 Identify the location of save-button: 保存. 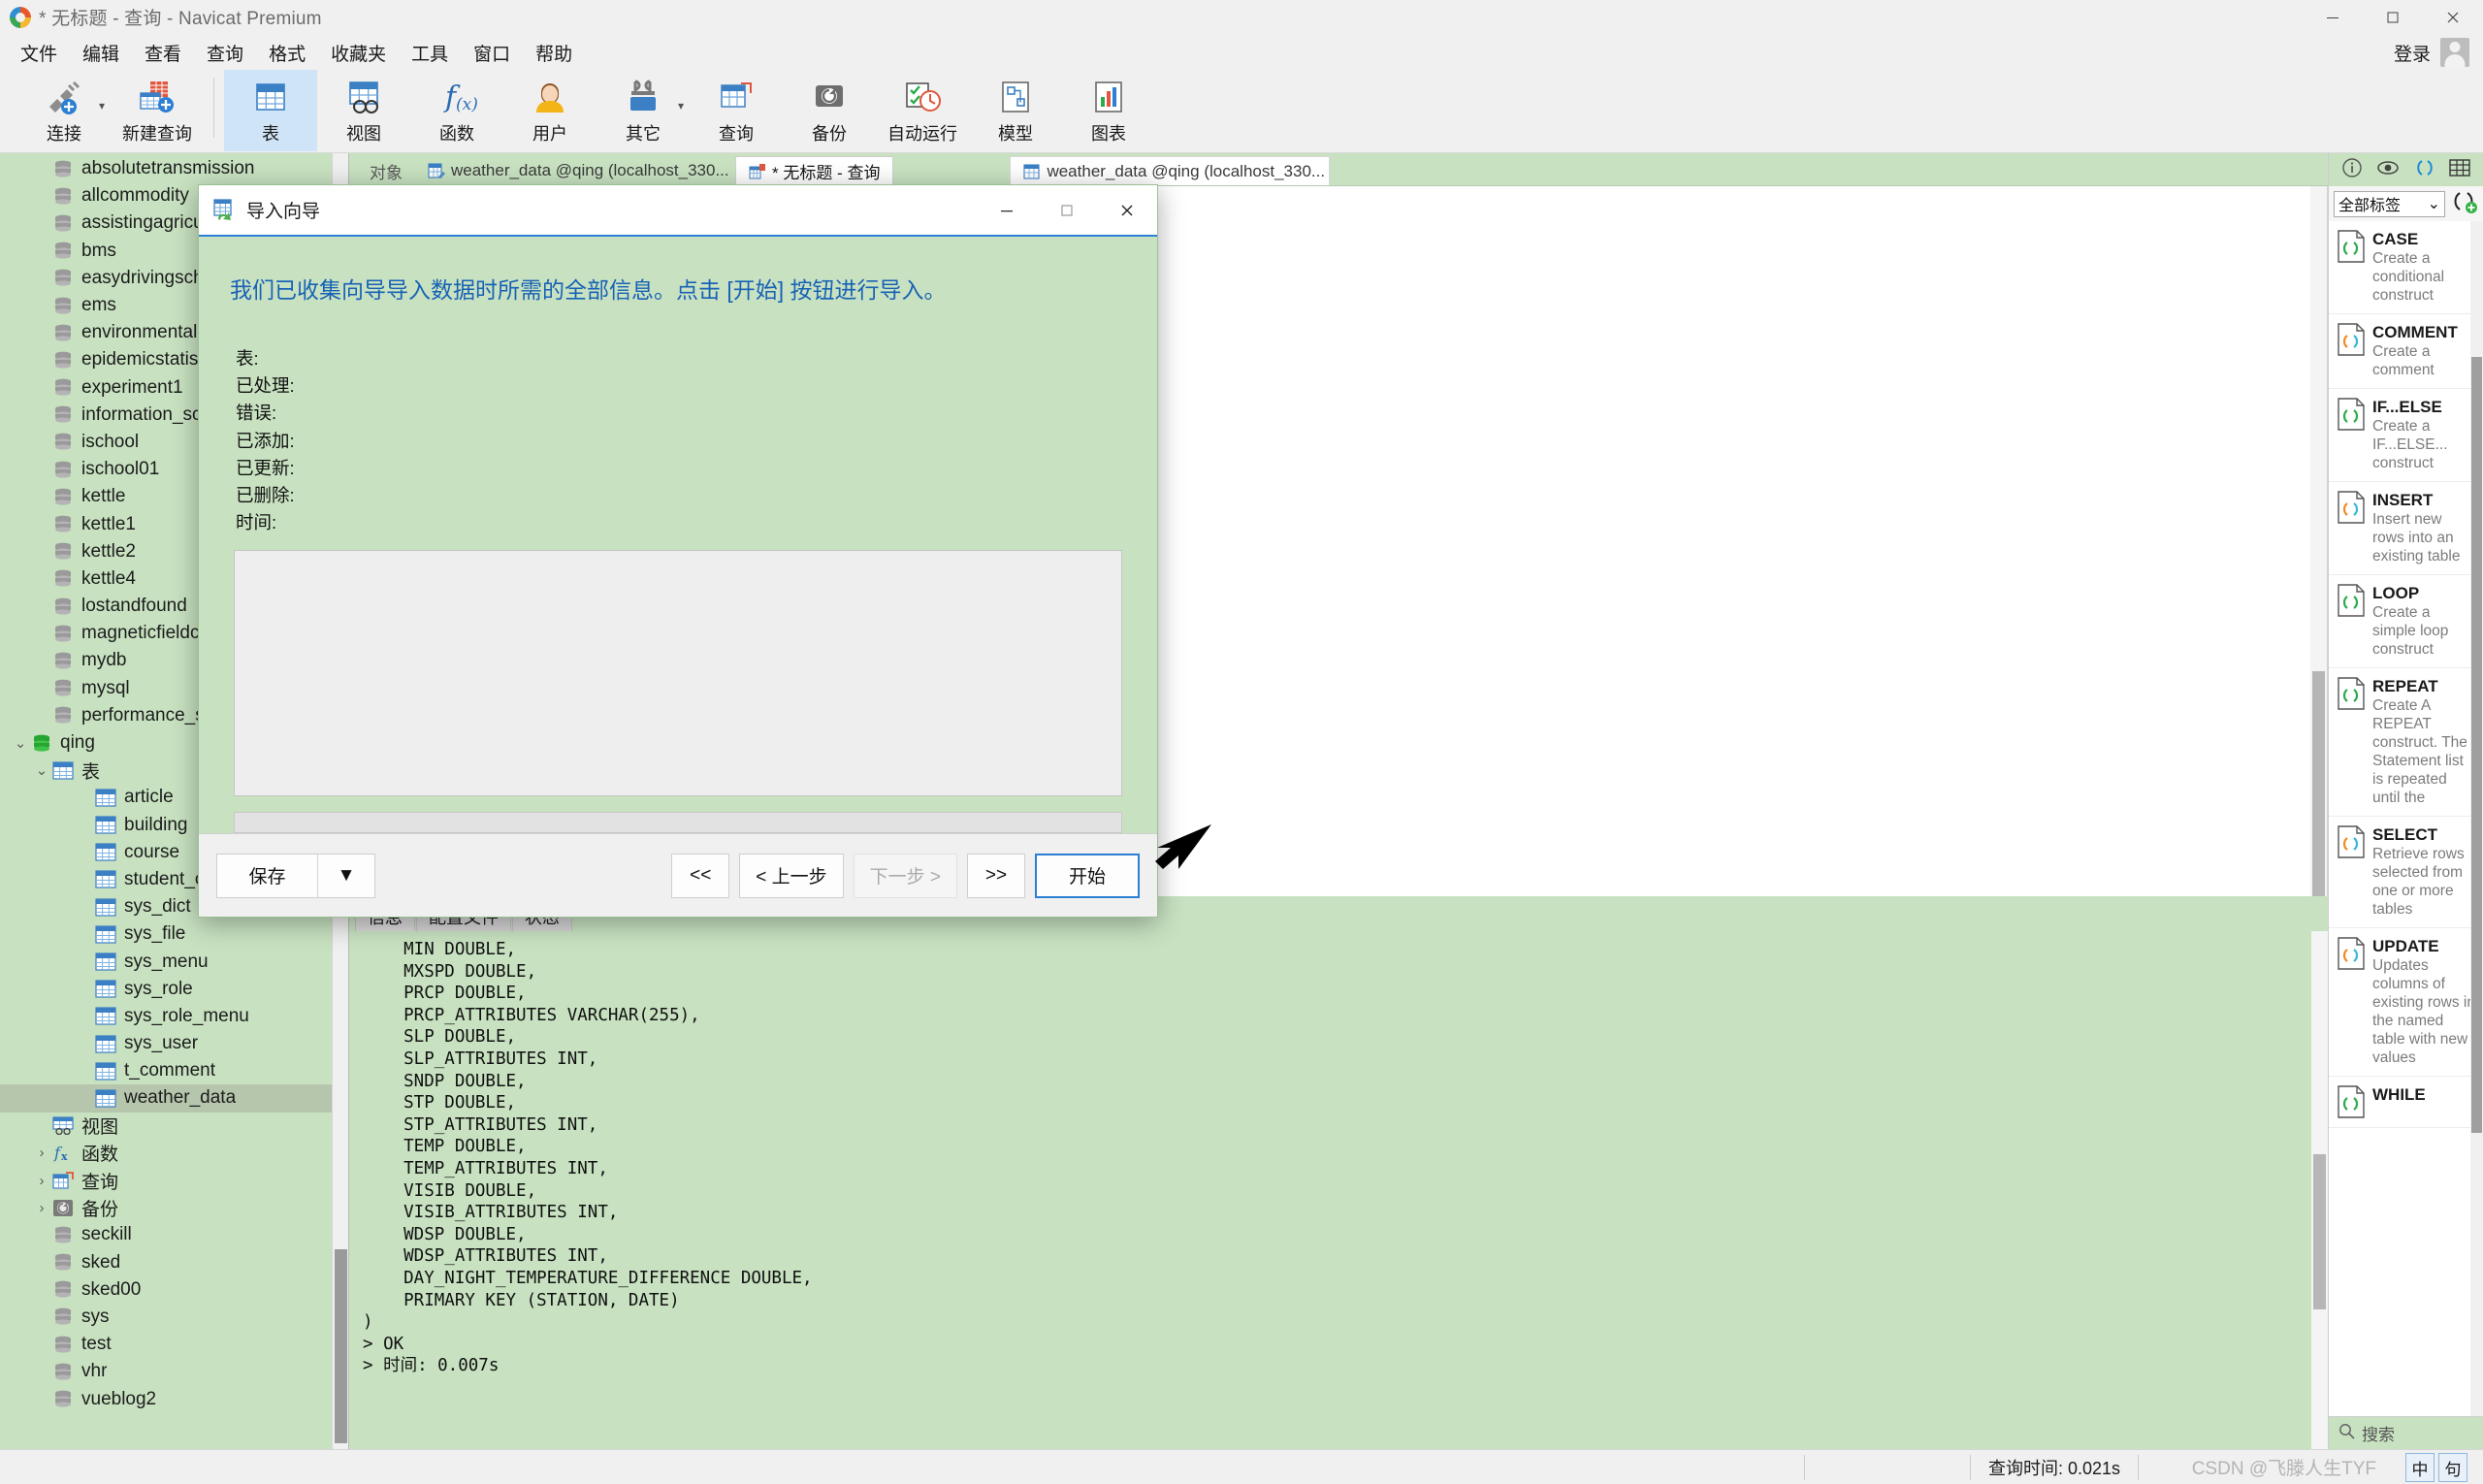
(267, 875).